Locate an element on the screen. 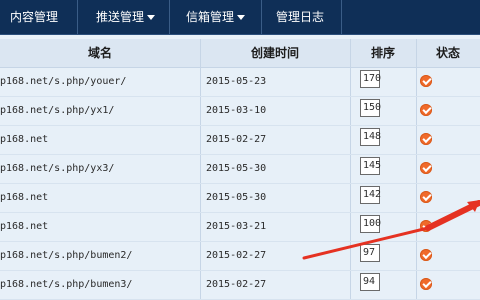 This screenshot has width=480, height=300. domain-cell: p168.net/s.php/yx1/ is located at coordinates (57, 110).